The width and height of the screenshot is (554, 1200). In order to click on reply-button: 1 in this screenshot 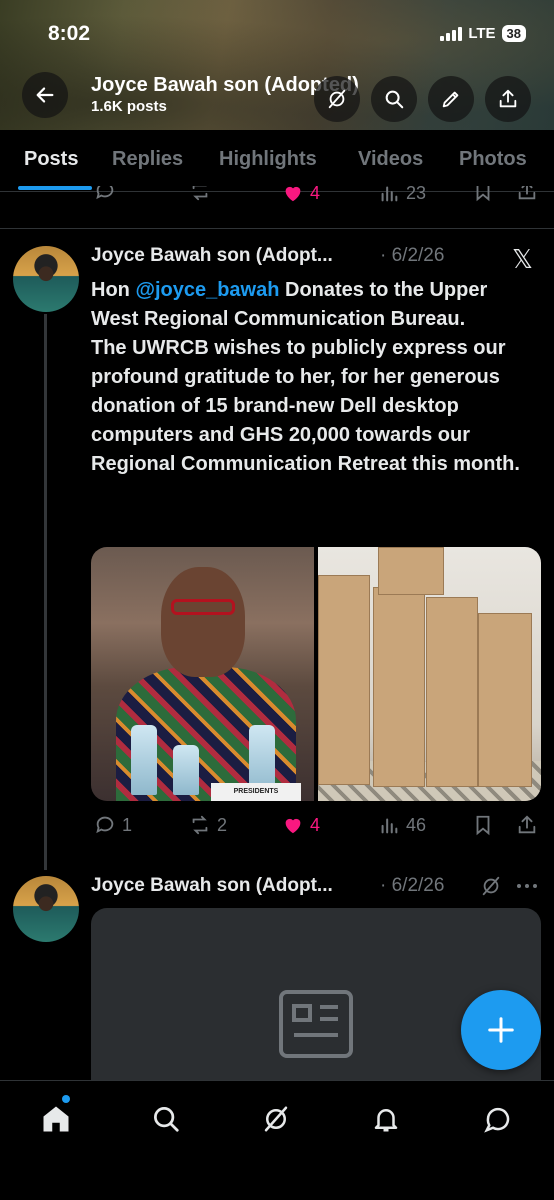, I will do `click(113, 825)`.